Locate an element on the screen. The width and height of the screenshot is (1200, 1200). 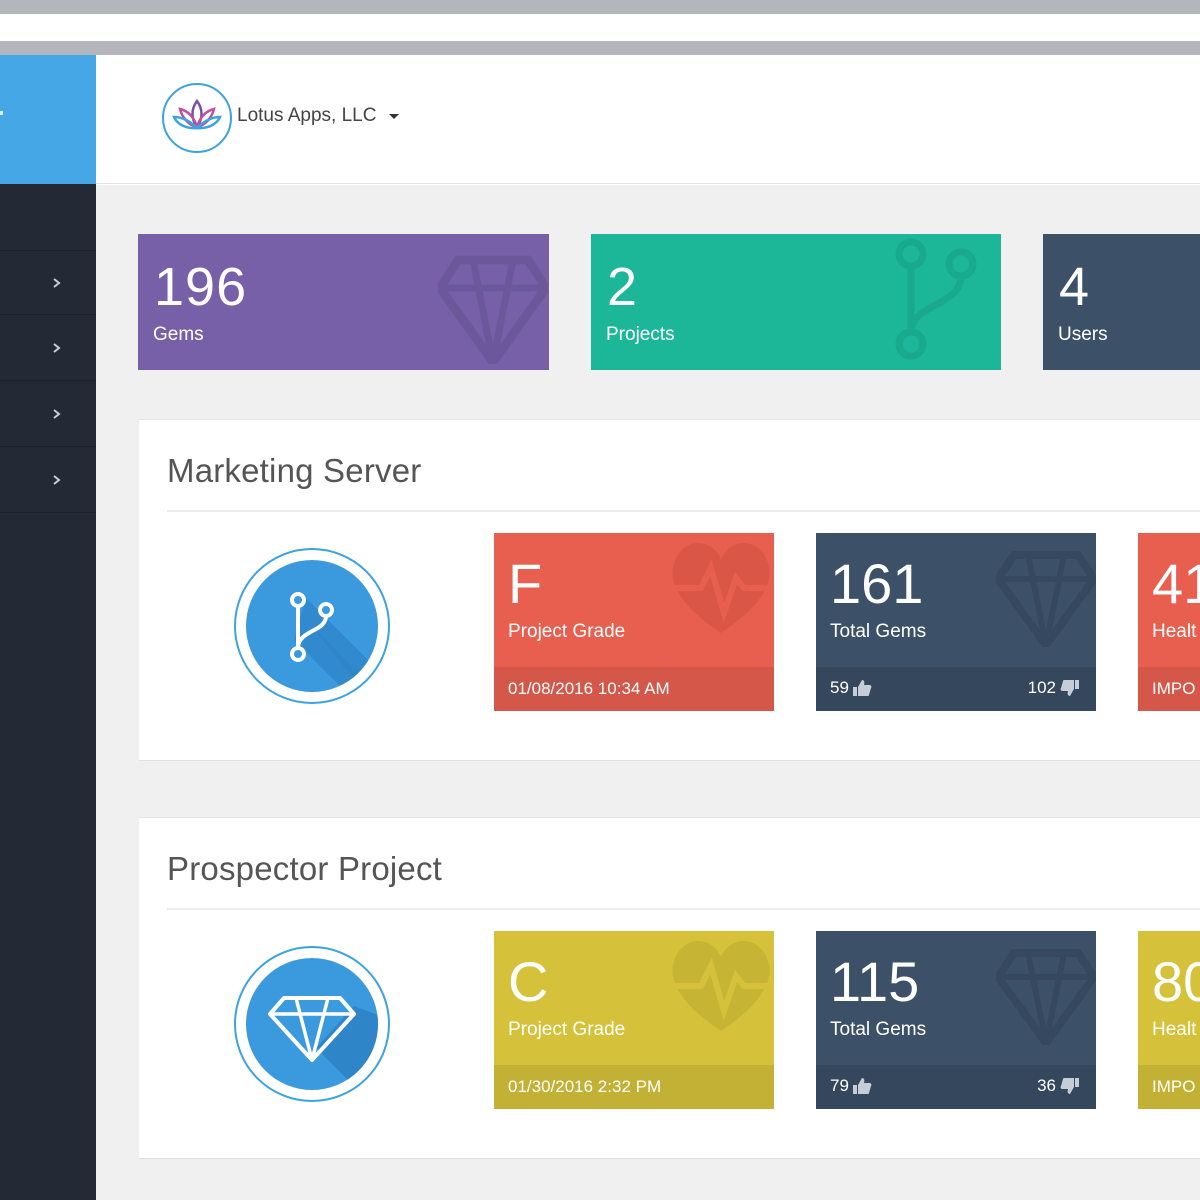
menu-toggle-icon is located at coordinates (1, 113).